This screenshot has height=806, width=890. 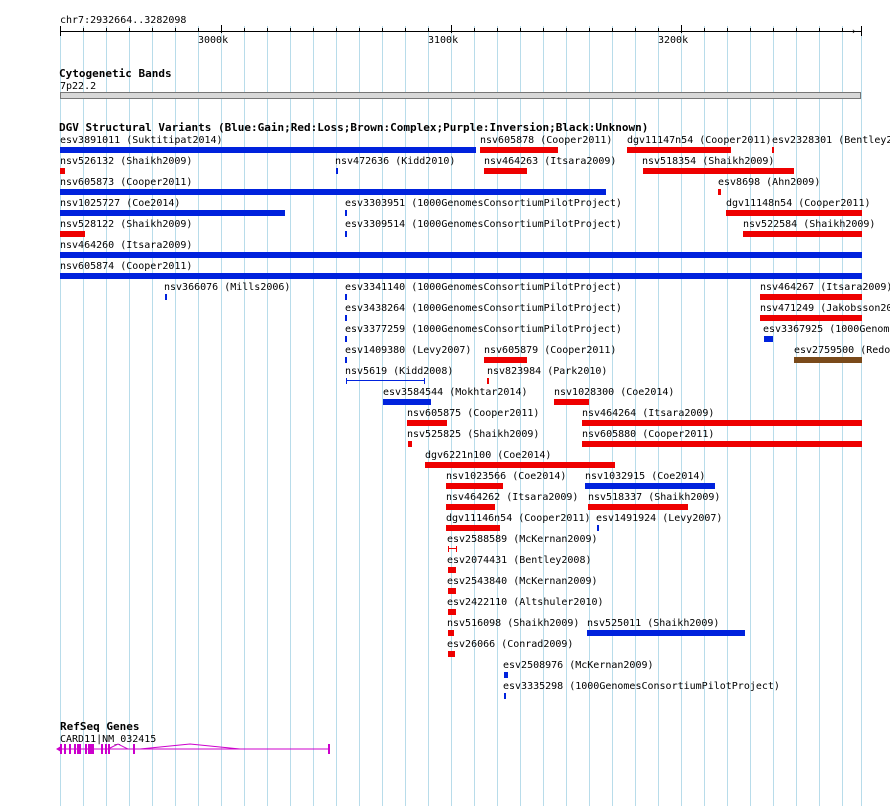 I want to click on dgv-feature-label: nsv526132 (Shaikh2009), so click(x=126, y=161).